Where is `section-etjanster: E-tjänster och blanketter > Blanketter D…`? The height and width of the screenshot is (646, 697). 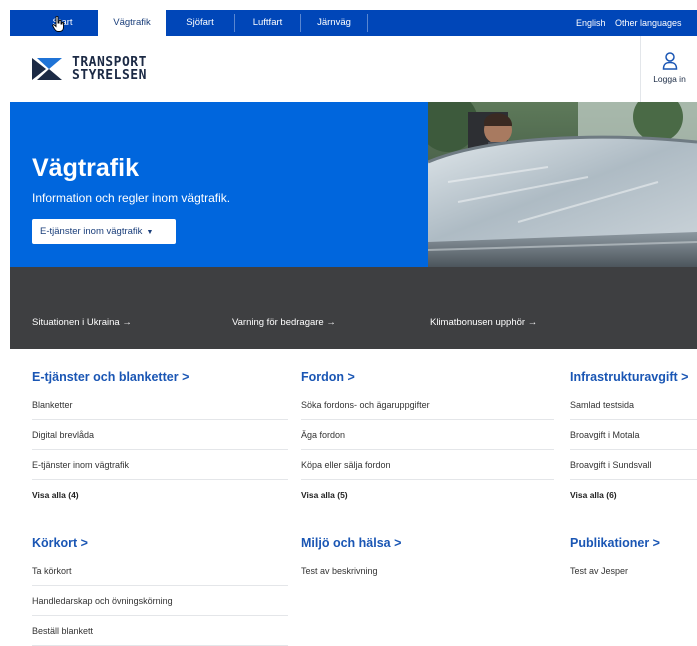
section-etjanster: E-tjänster och blanketter > Blanketter D… is located at coordinates (160, 440).